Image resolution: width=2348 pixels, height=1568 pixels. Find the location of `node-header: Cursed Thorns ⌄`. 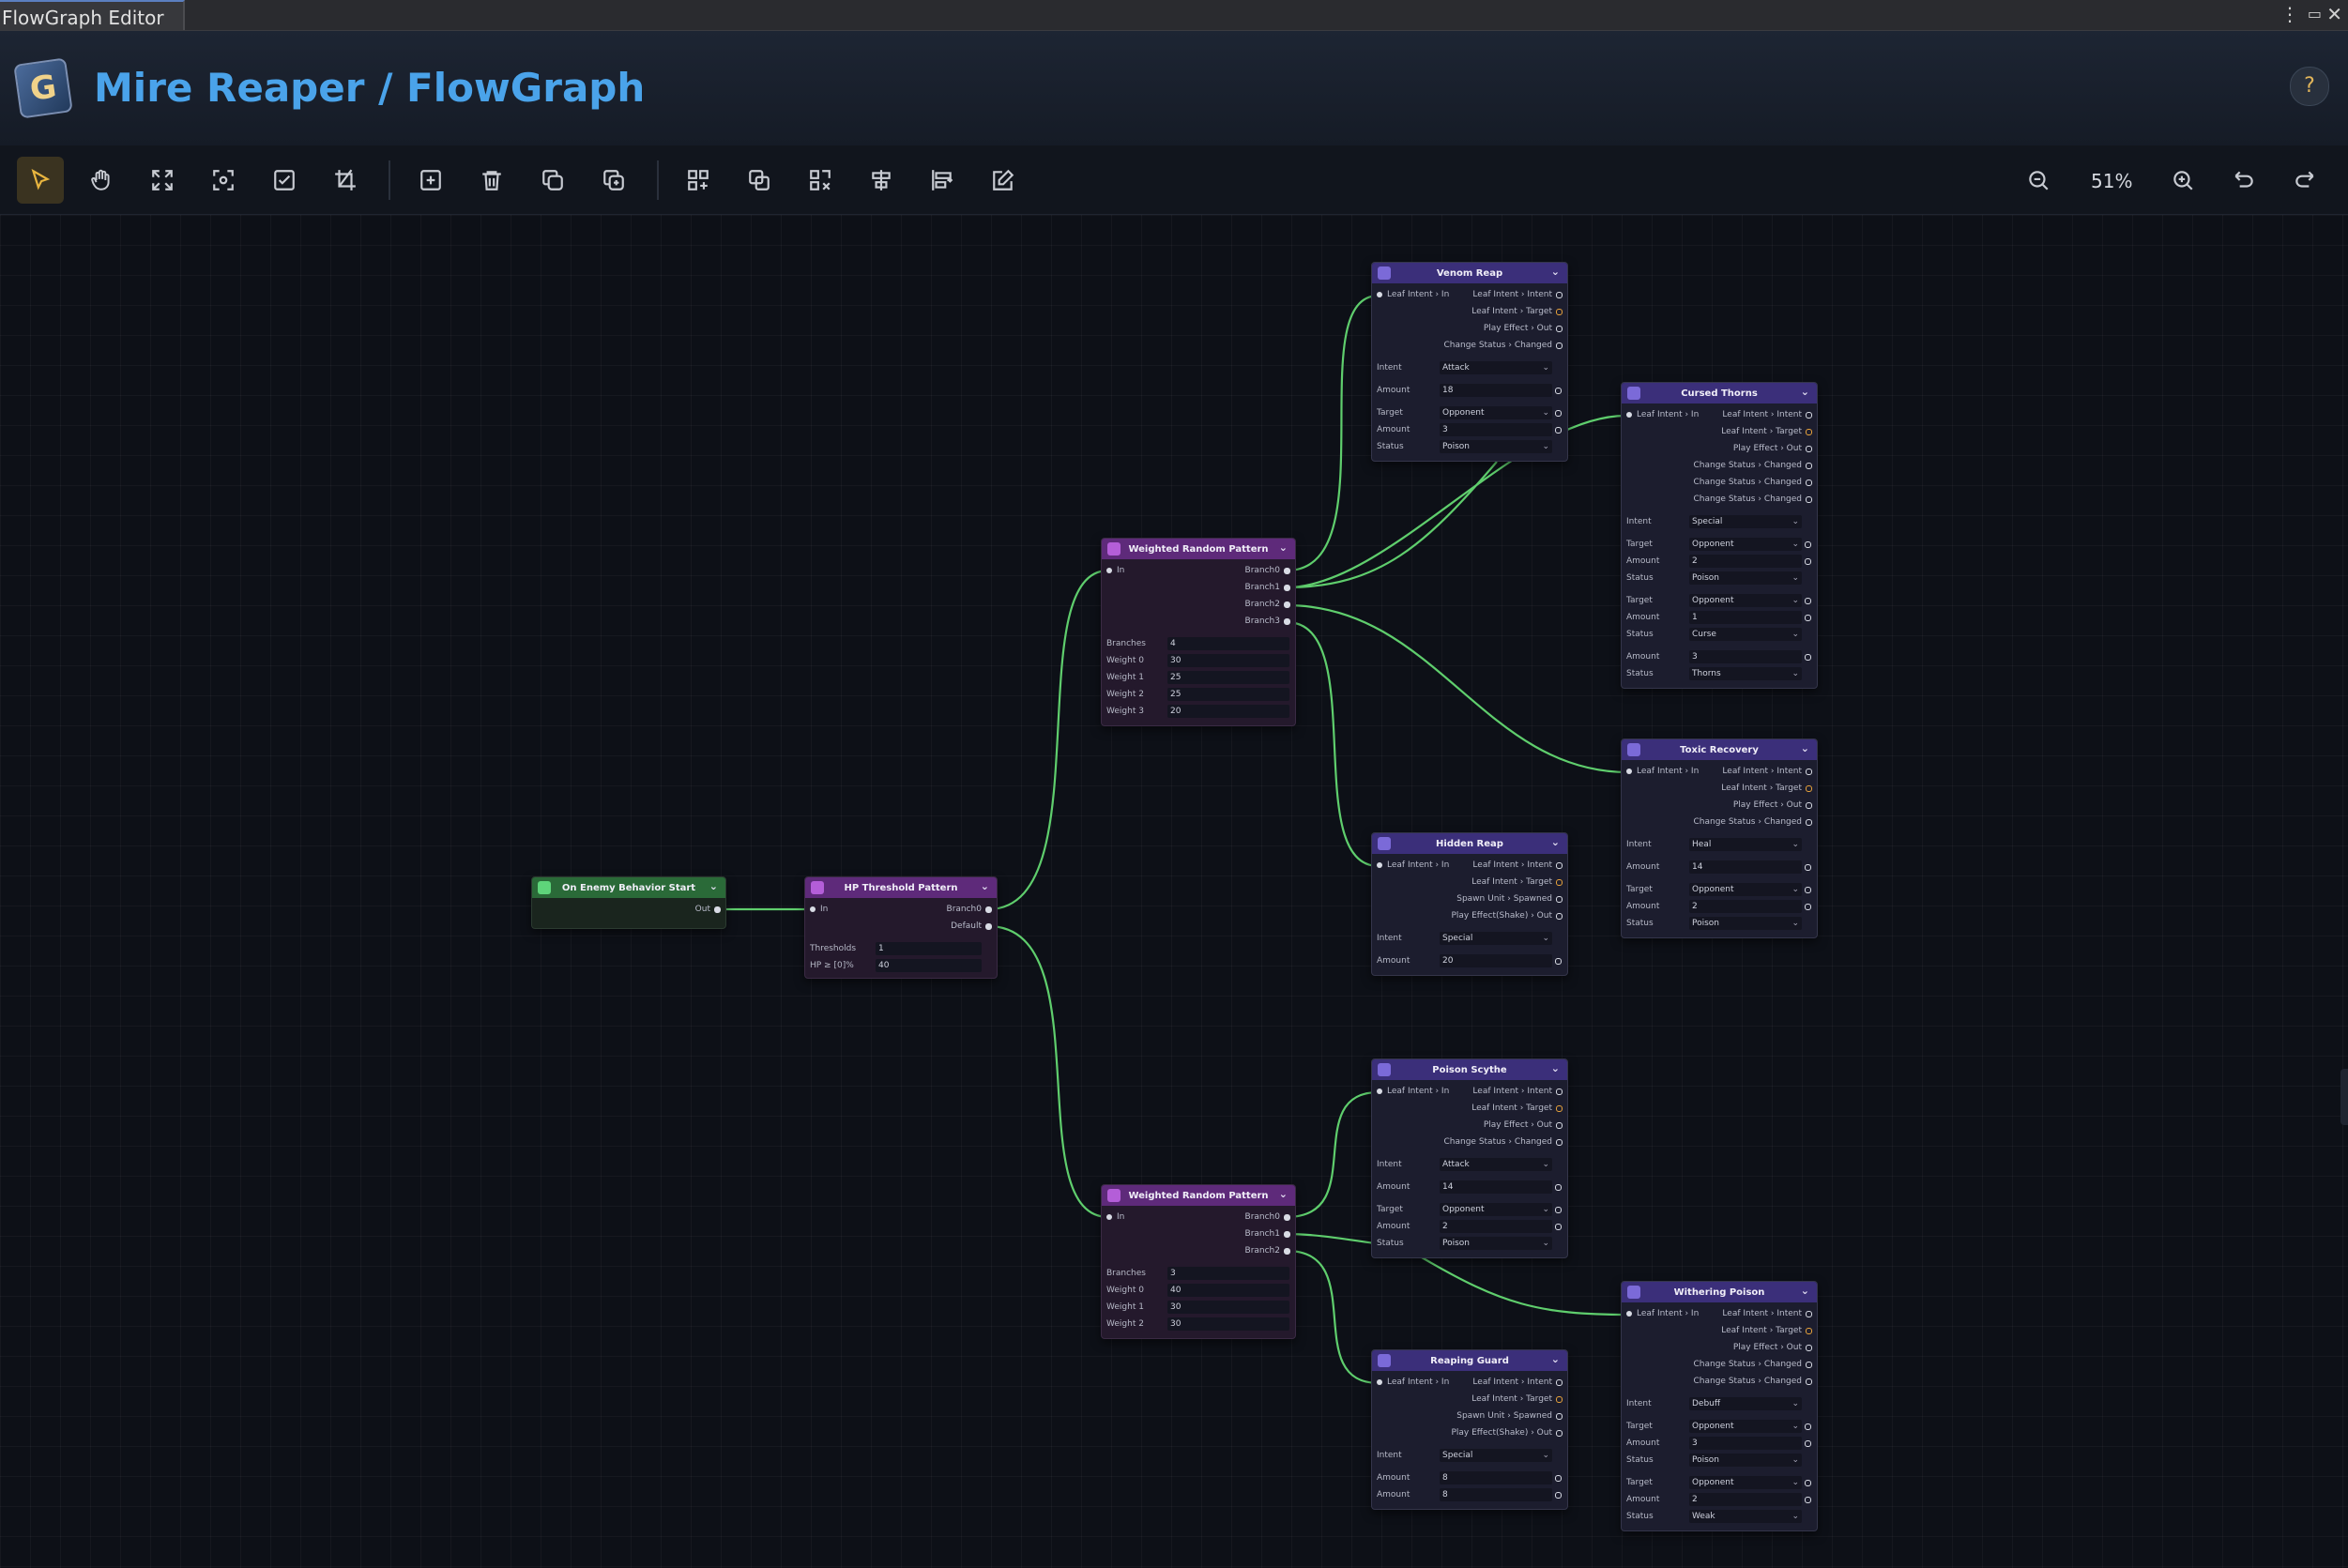

node-header: Cursed Thorns ⌄ is located at coordinates (1719, 393).